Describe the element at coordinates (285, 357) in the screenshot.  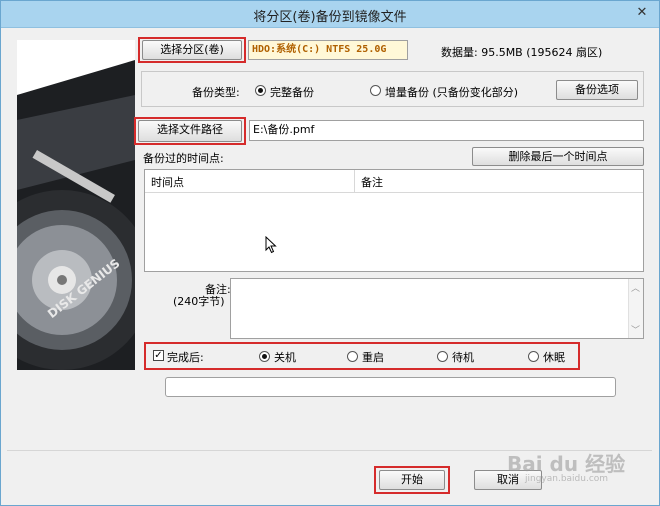
I see `shutdown-label: 关机` at that location.